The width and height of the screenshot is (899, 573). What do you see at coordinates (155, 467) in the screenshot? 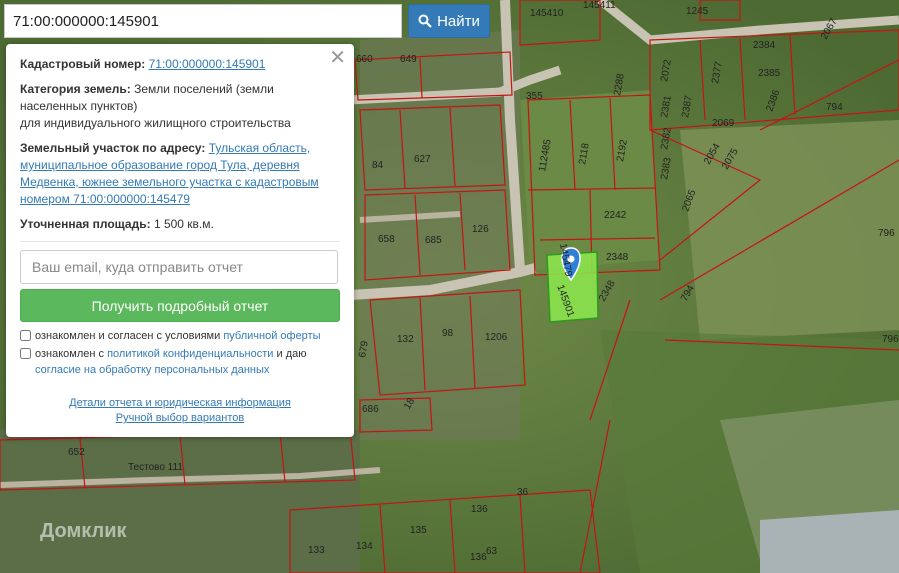
I see `parcel-label: Тестово 111` at bounding box center [155, 467].